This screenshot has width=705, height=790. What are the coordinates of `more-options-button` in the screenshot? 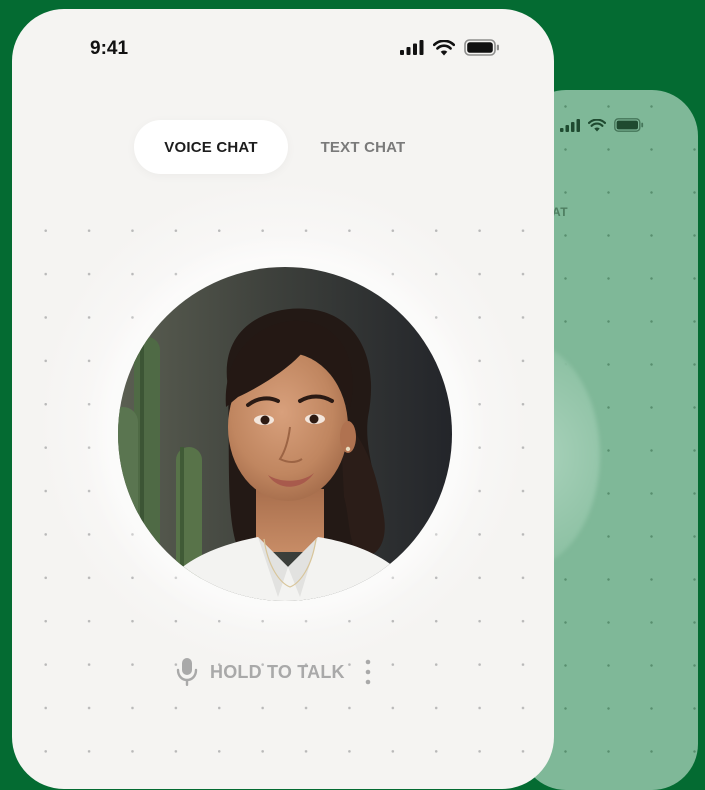 It's located at (368, 672).